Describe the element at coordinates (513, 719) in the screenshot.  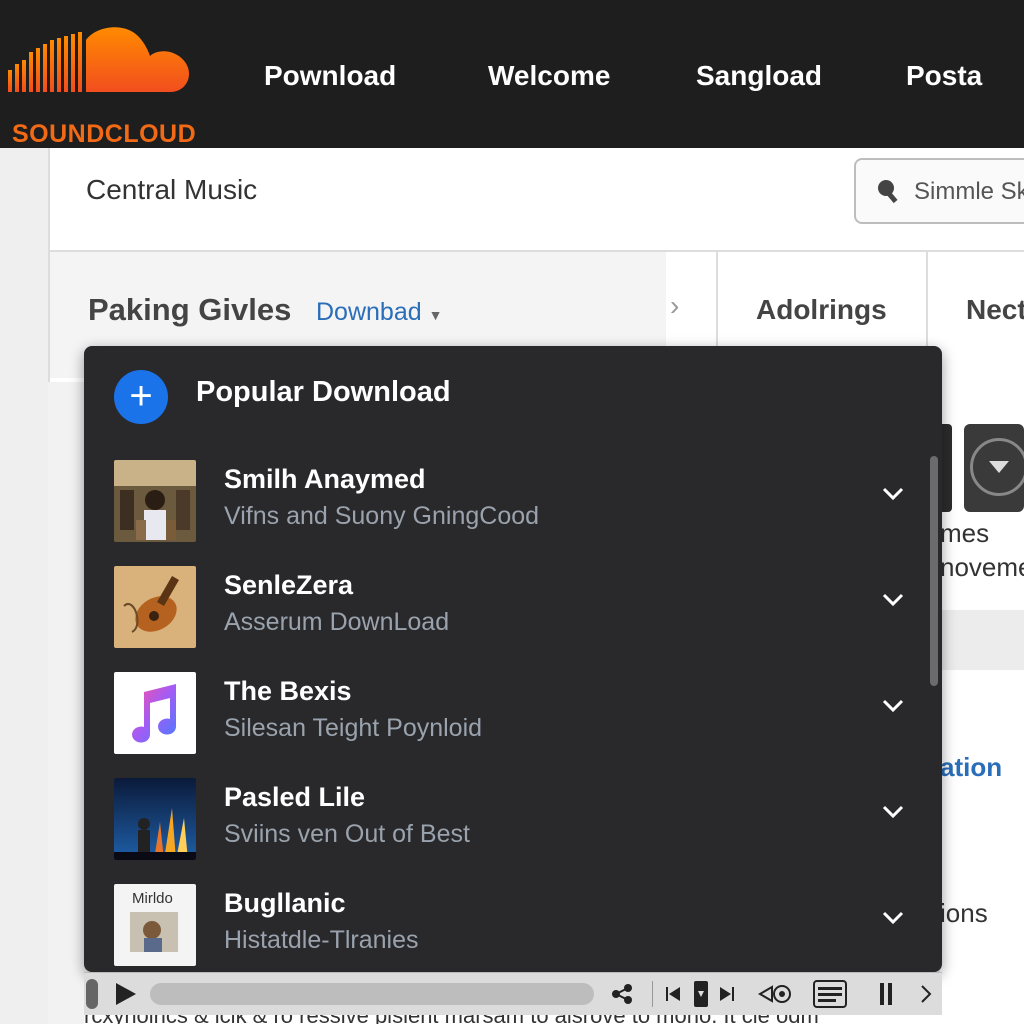
I see `list-item: The Bexis Silesan Teight Poynloid` at that location.